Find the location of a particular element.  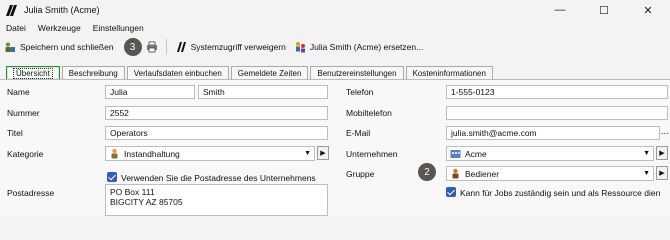

callout-badge-2: 2 is located at coordinates (427, 172).